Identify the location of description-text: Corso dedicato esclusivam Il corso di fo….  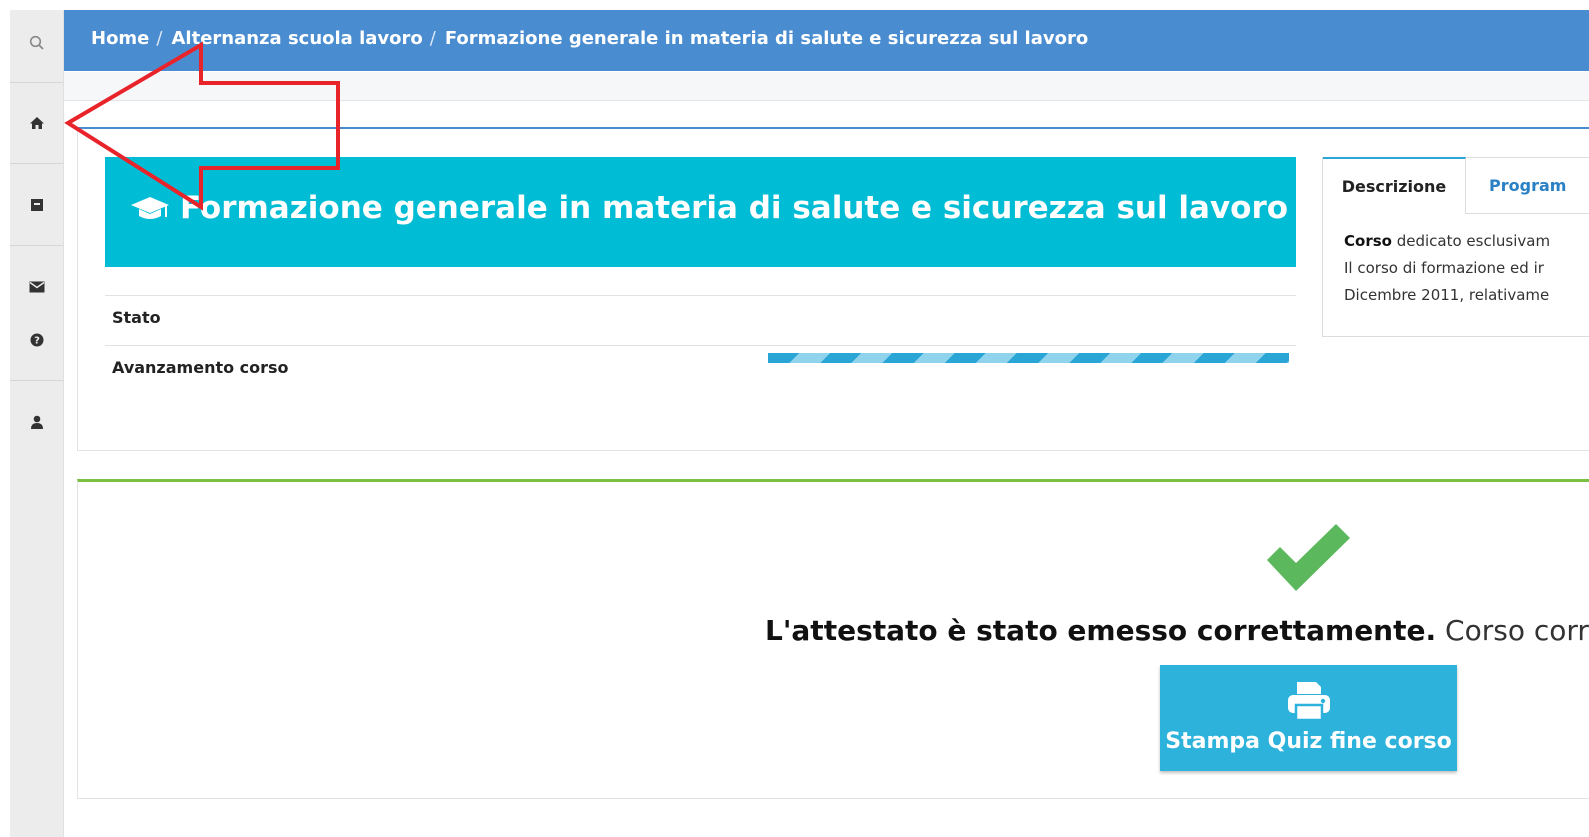
(1456, 275).